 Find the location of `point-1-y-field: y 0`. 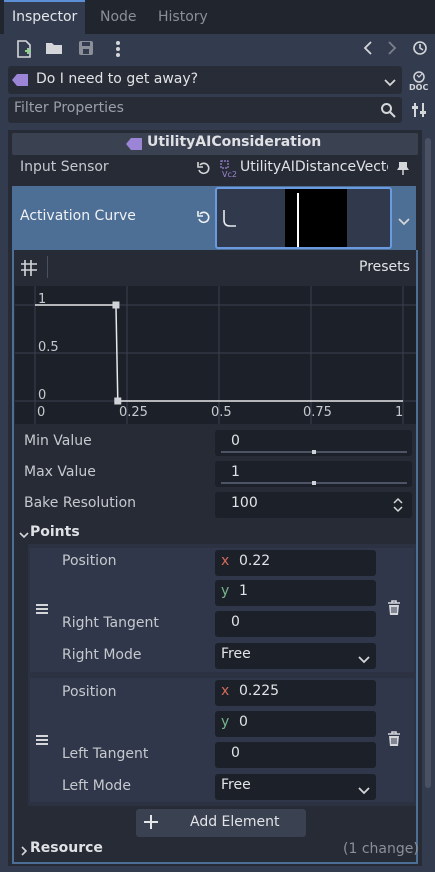

point-1-y-field: y 0 is located at coordinates (295, 724).